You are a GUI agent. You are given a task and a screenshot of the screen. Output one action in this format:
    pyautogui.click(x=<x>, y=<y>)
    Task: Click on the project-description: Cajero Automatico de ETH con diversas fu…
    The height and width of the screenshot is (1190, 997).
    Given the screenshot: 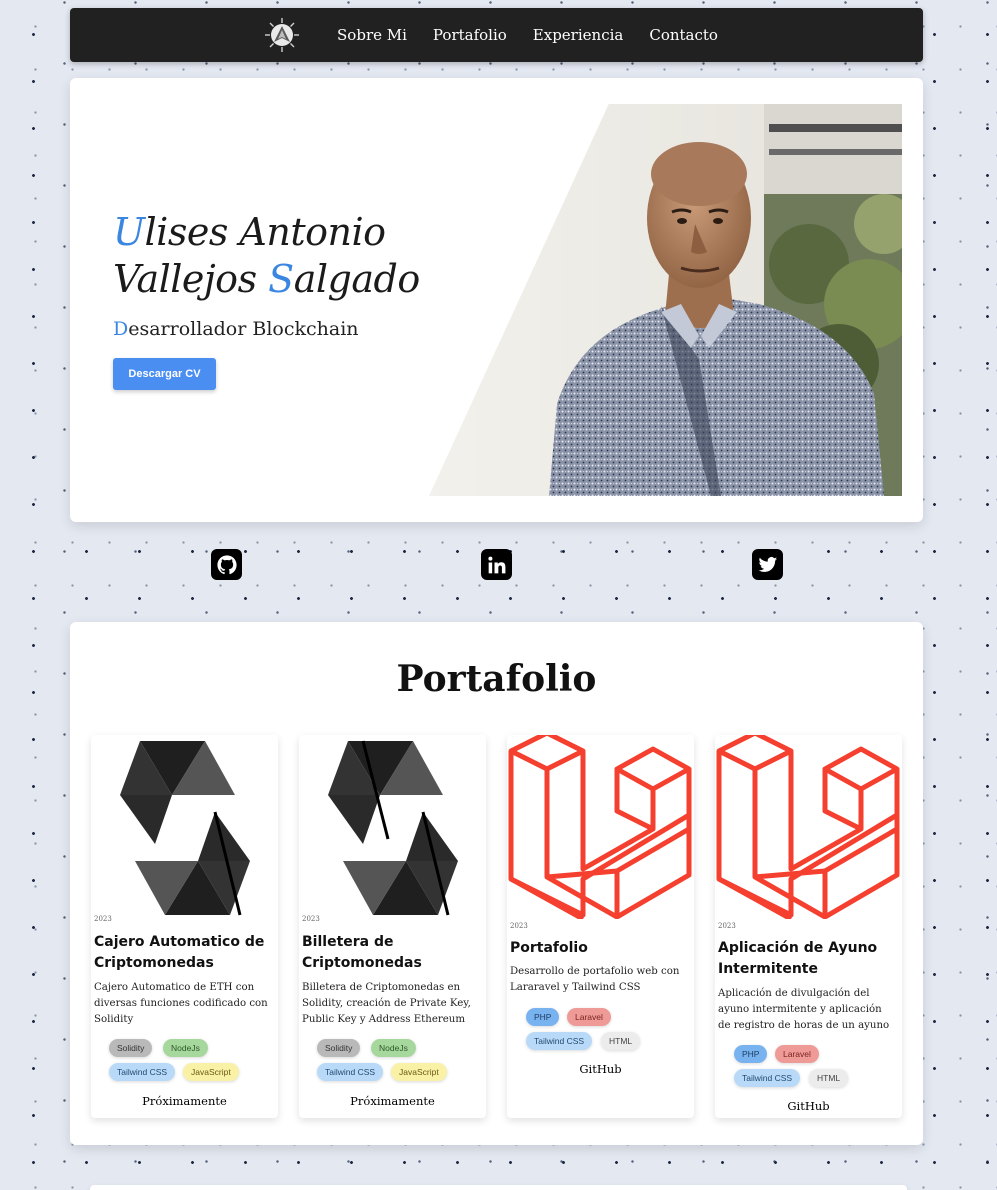 What is the action you would take?
    pyautogui.click(x=181, y=1003)
    